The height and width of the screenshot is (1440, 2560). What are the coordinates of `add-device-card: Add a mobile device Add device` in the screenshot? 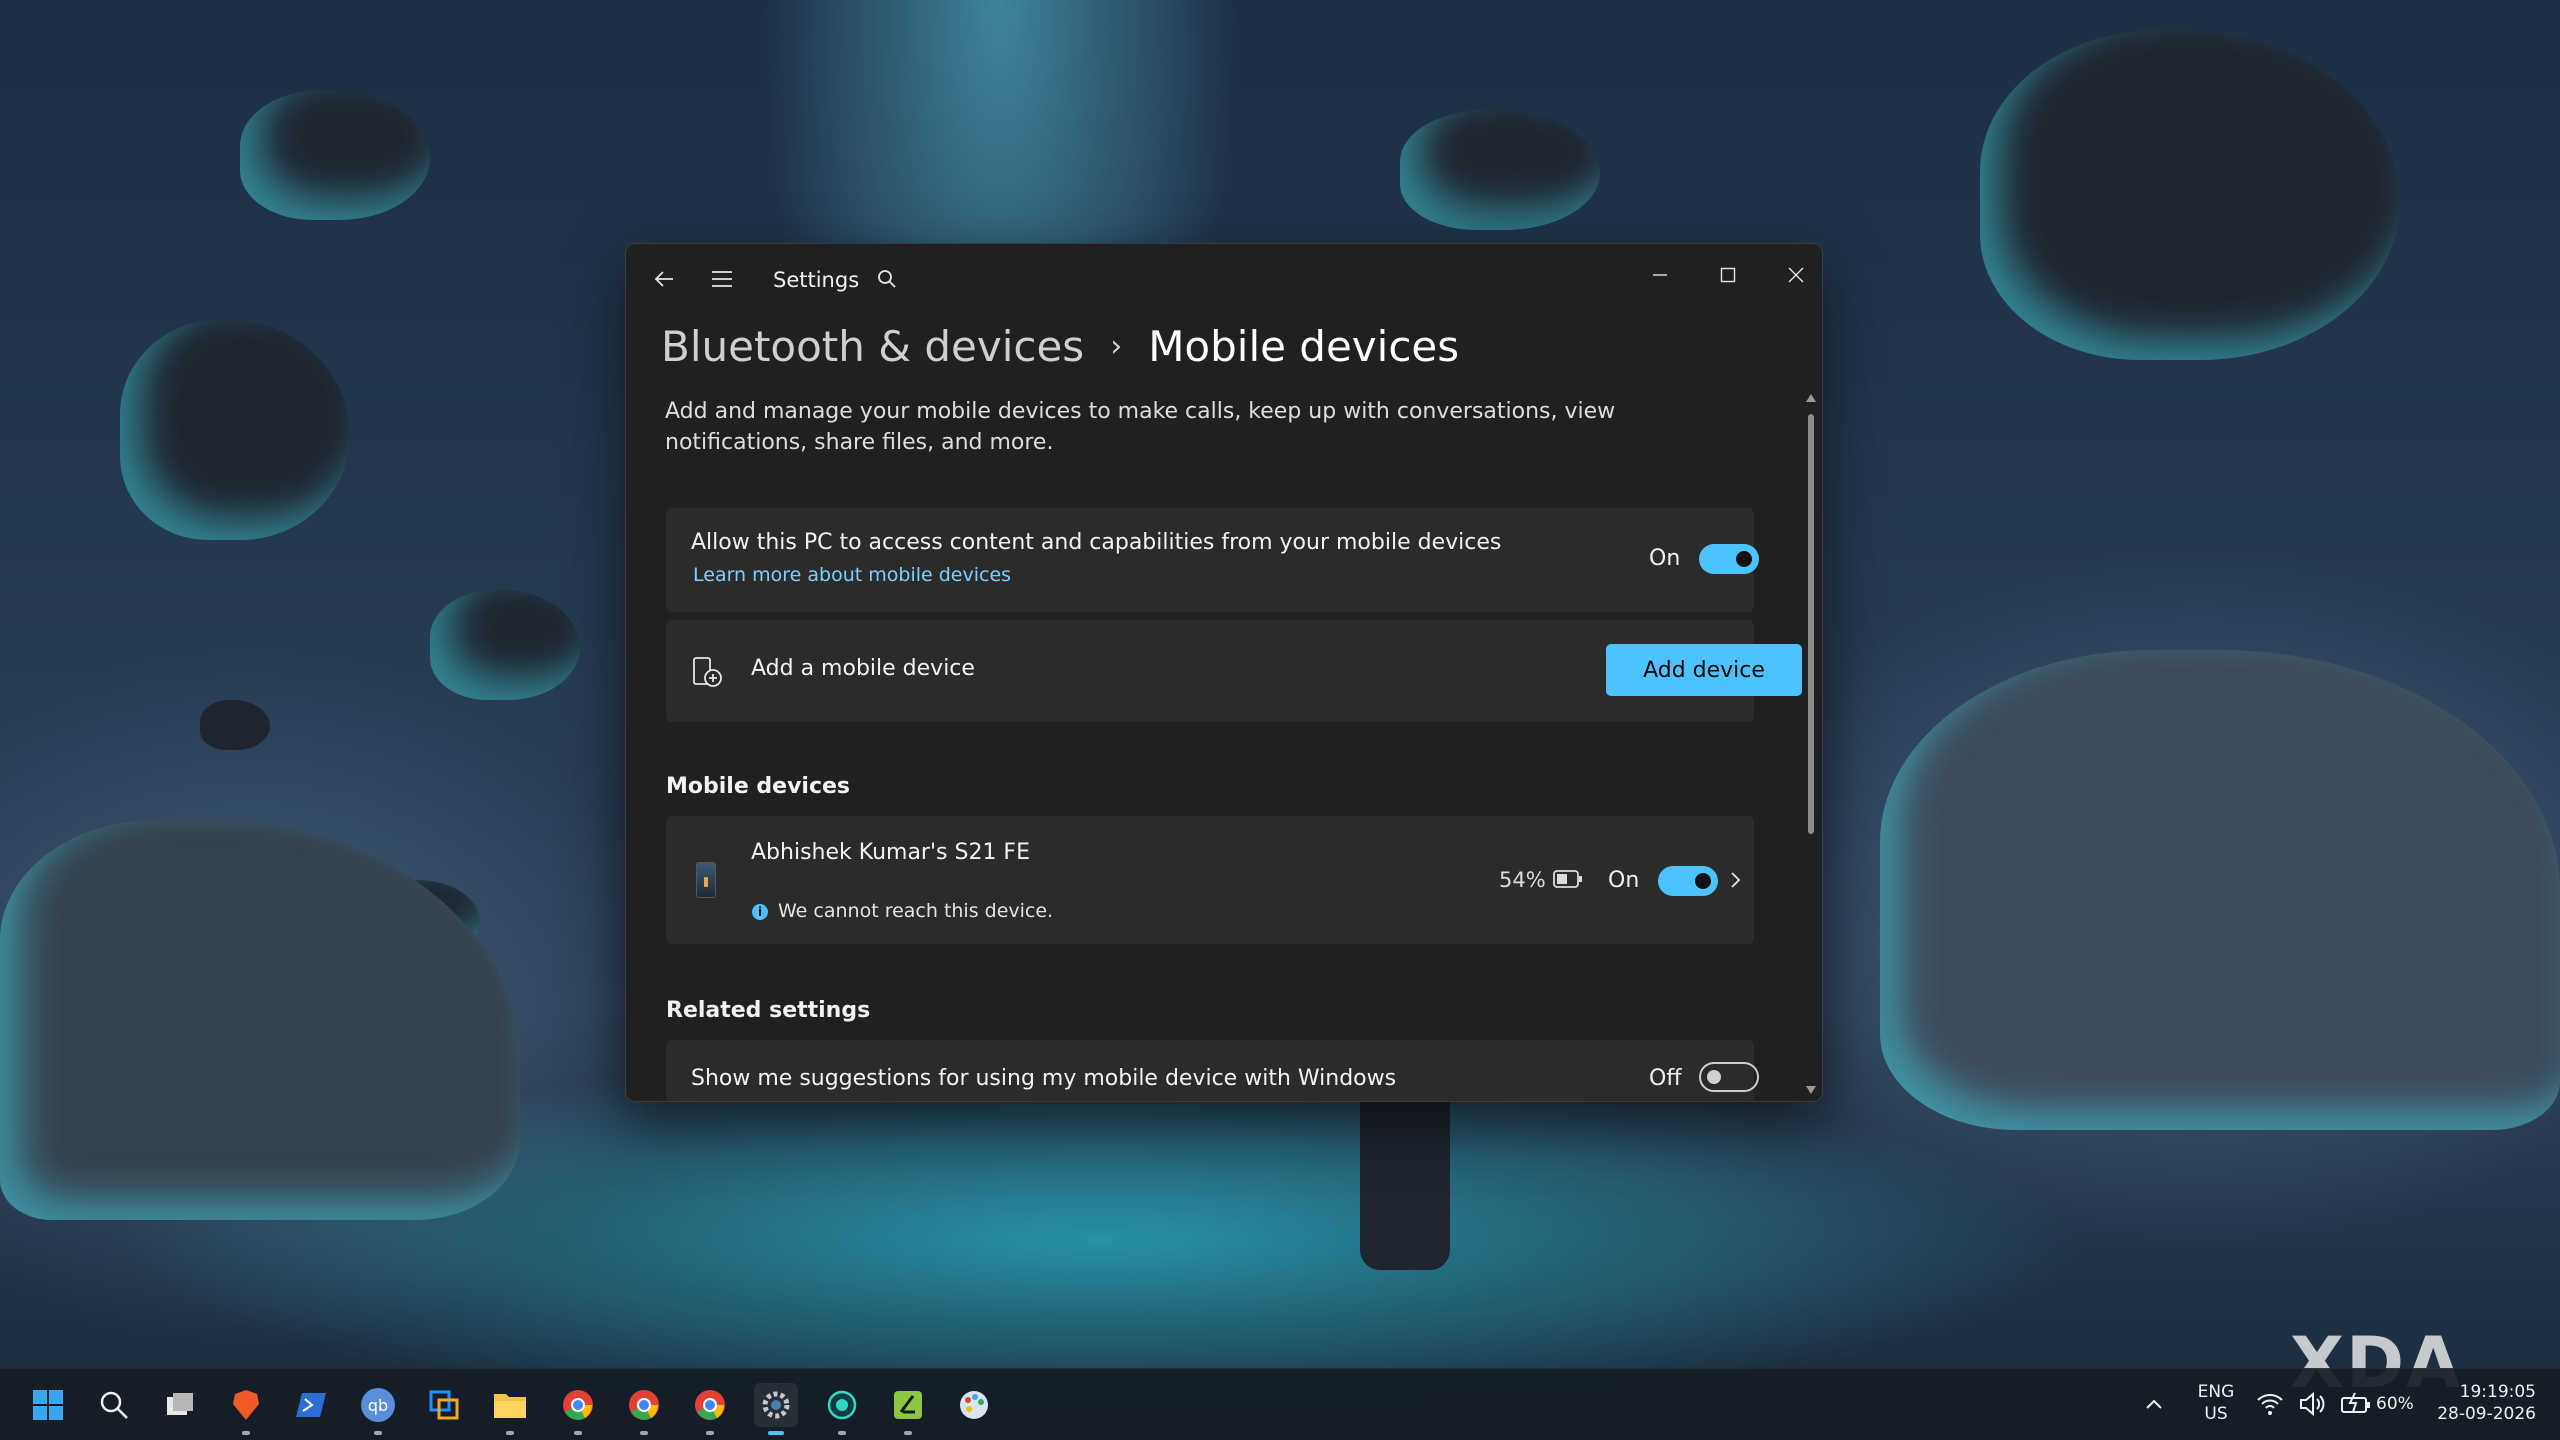 It's located at (1234, 671).